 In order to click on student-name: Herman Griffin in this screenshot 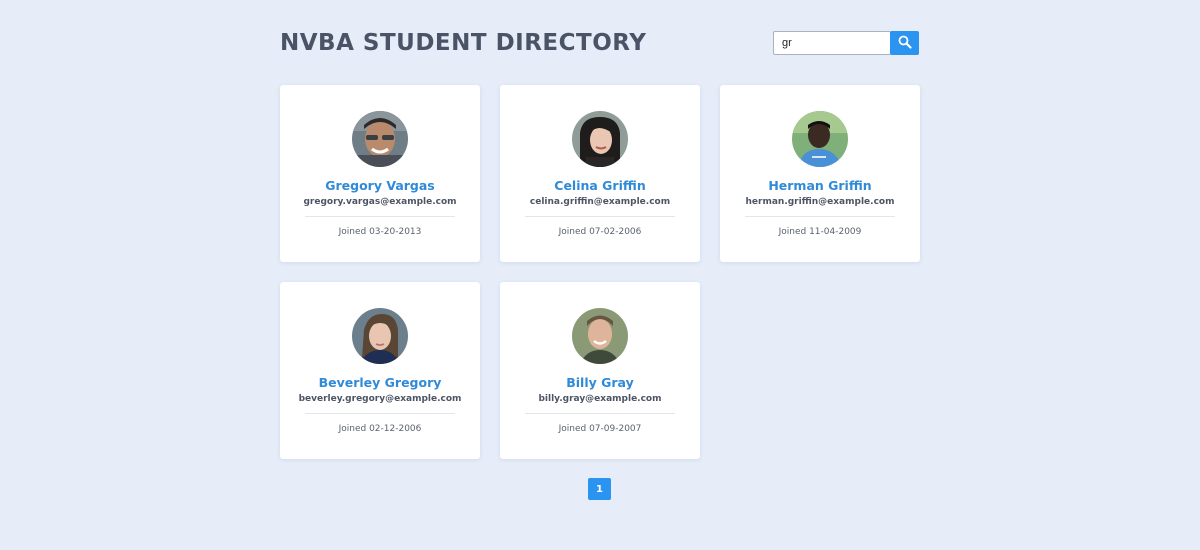, I will do `click(820, 185)`.